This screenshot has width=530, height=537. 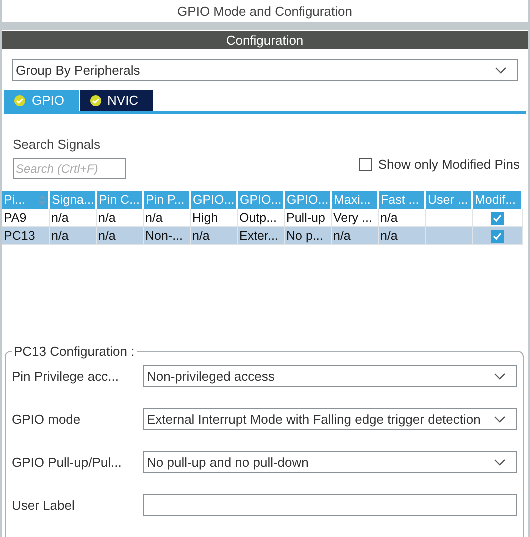 I want to click on group-by-dropdown: Group By Peripherals, so click(x=265, y=70).